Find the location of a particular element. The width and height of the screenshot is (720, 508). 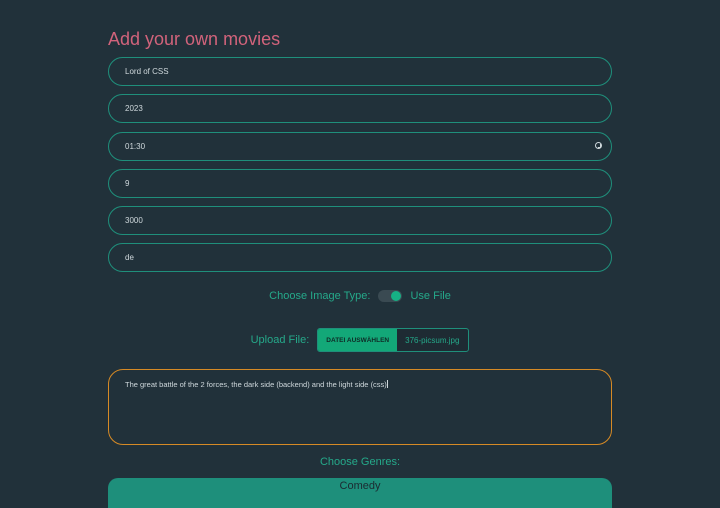

selected-file-name: 376-picsum.jpg is located at coordinates (432, 340).